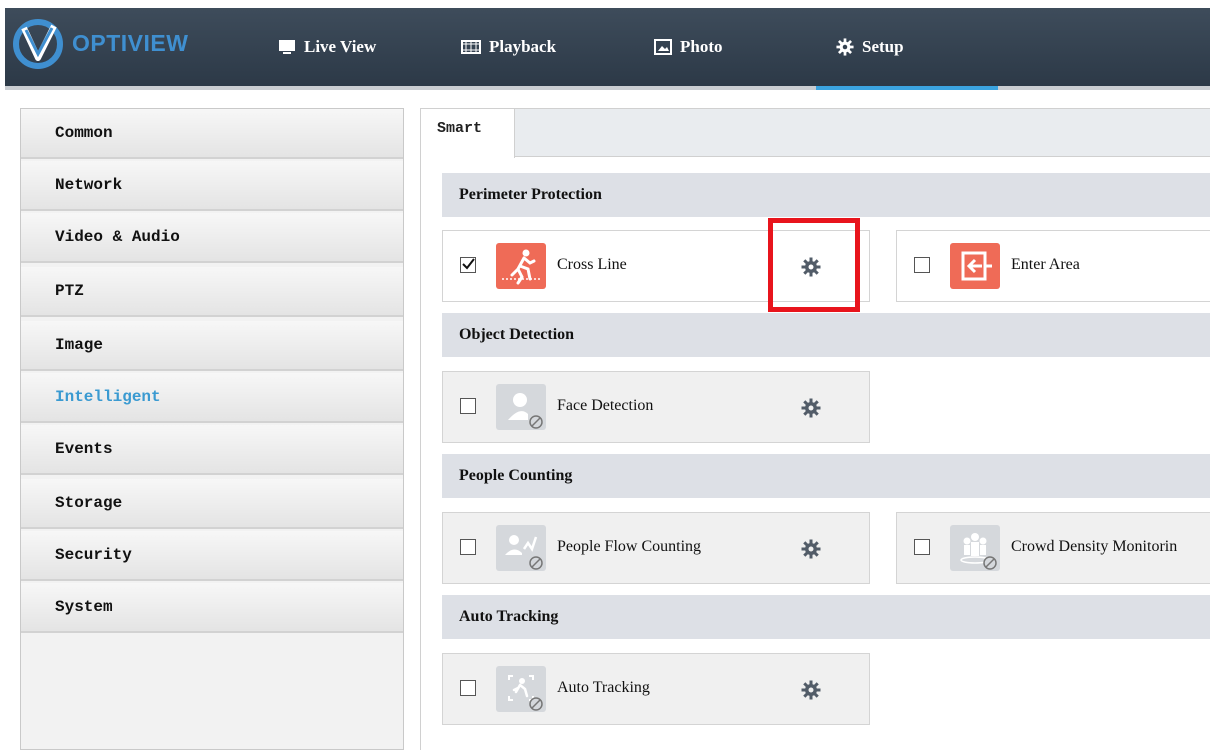 Image resolution: width=1210 pixels, height=750 pixels. What do you see at coordinates (468, 133) in the screenshot?
I see `tab-smart: Smart` at bounding box center [468, 133].